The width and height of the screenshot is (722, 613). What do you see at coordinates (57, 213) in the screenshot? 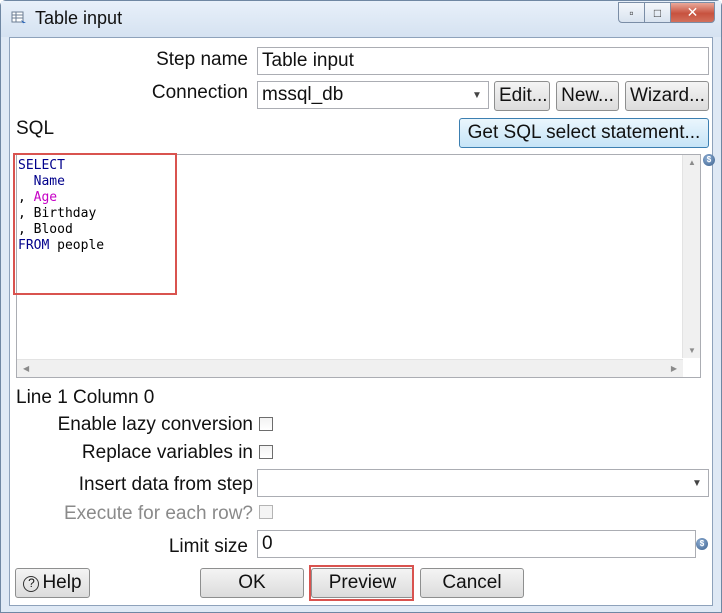
I see `sql-line-4: , Birthday` at bounding box center [57, 213].